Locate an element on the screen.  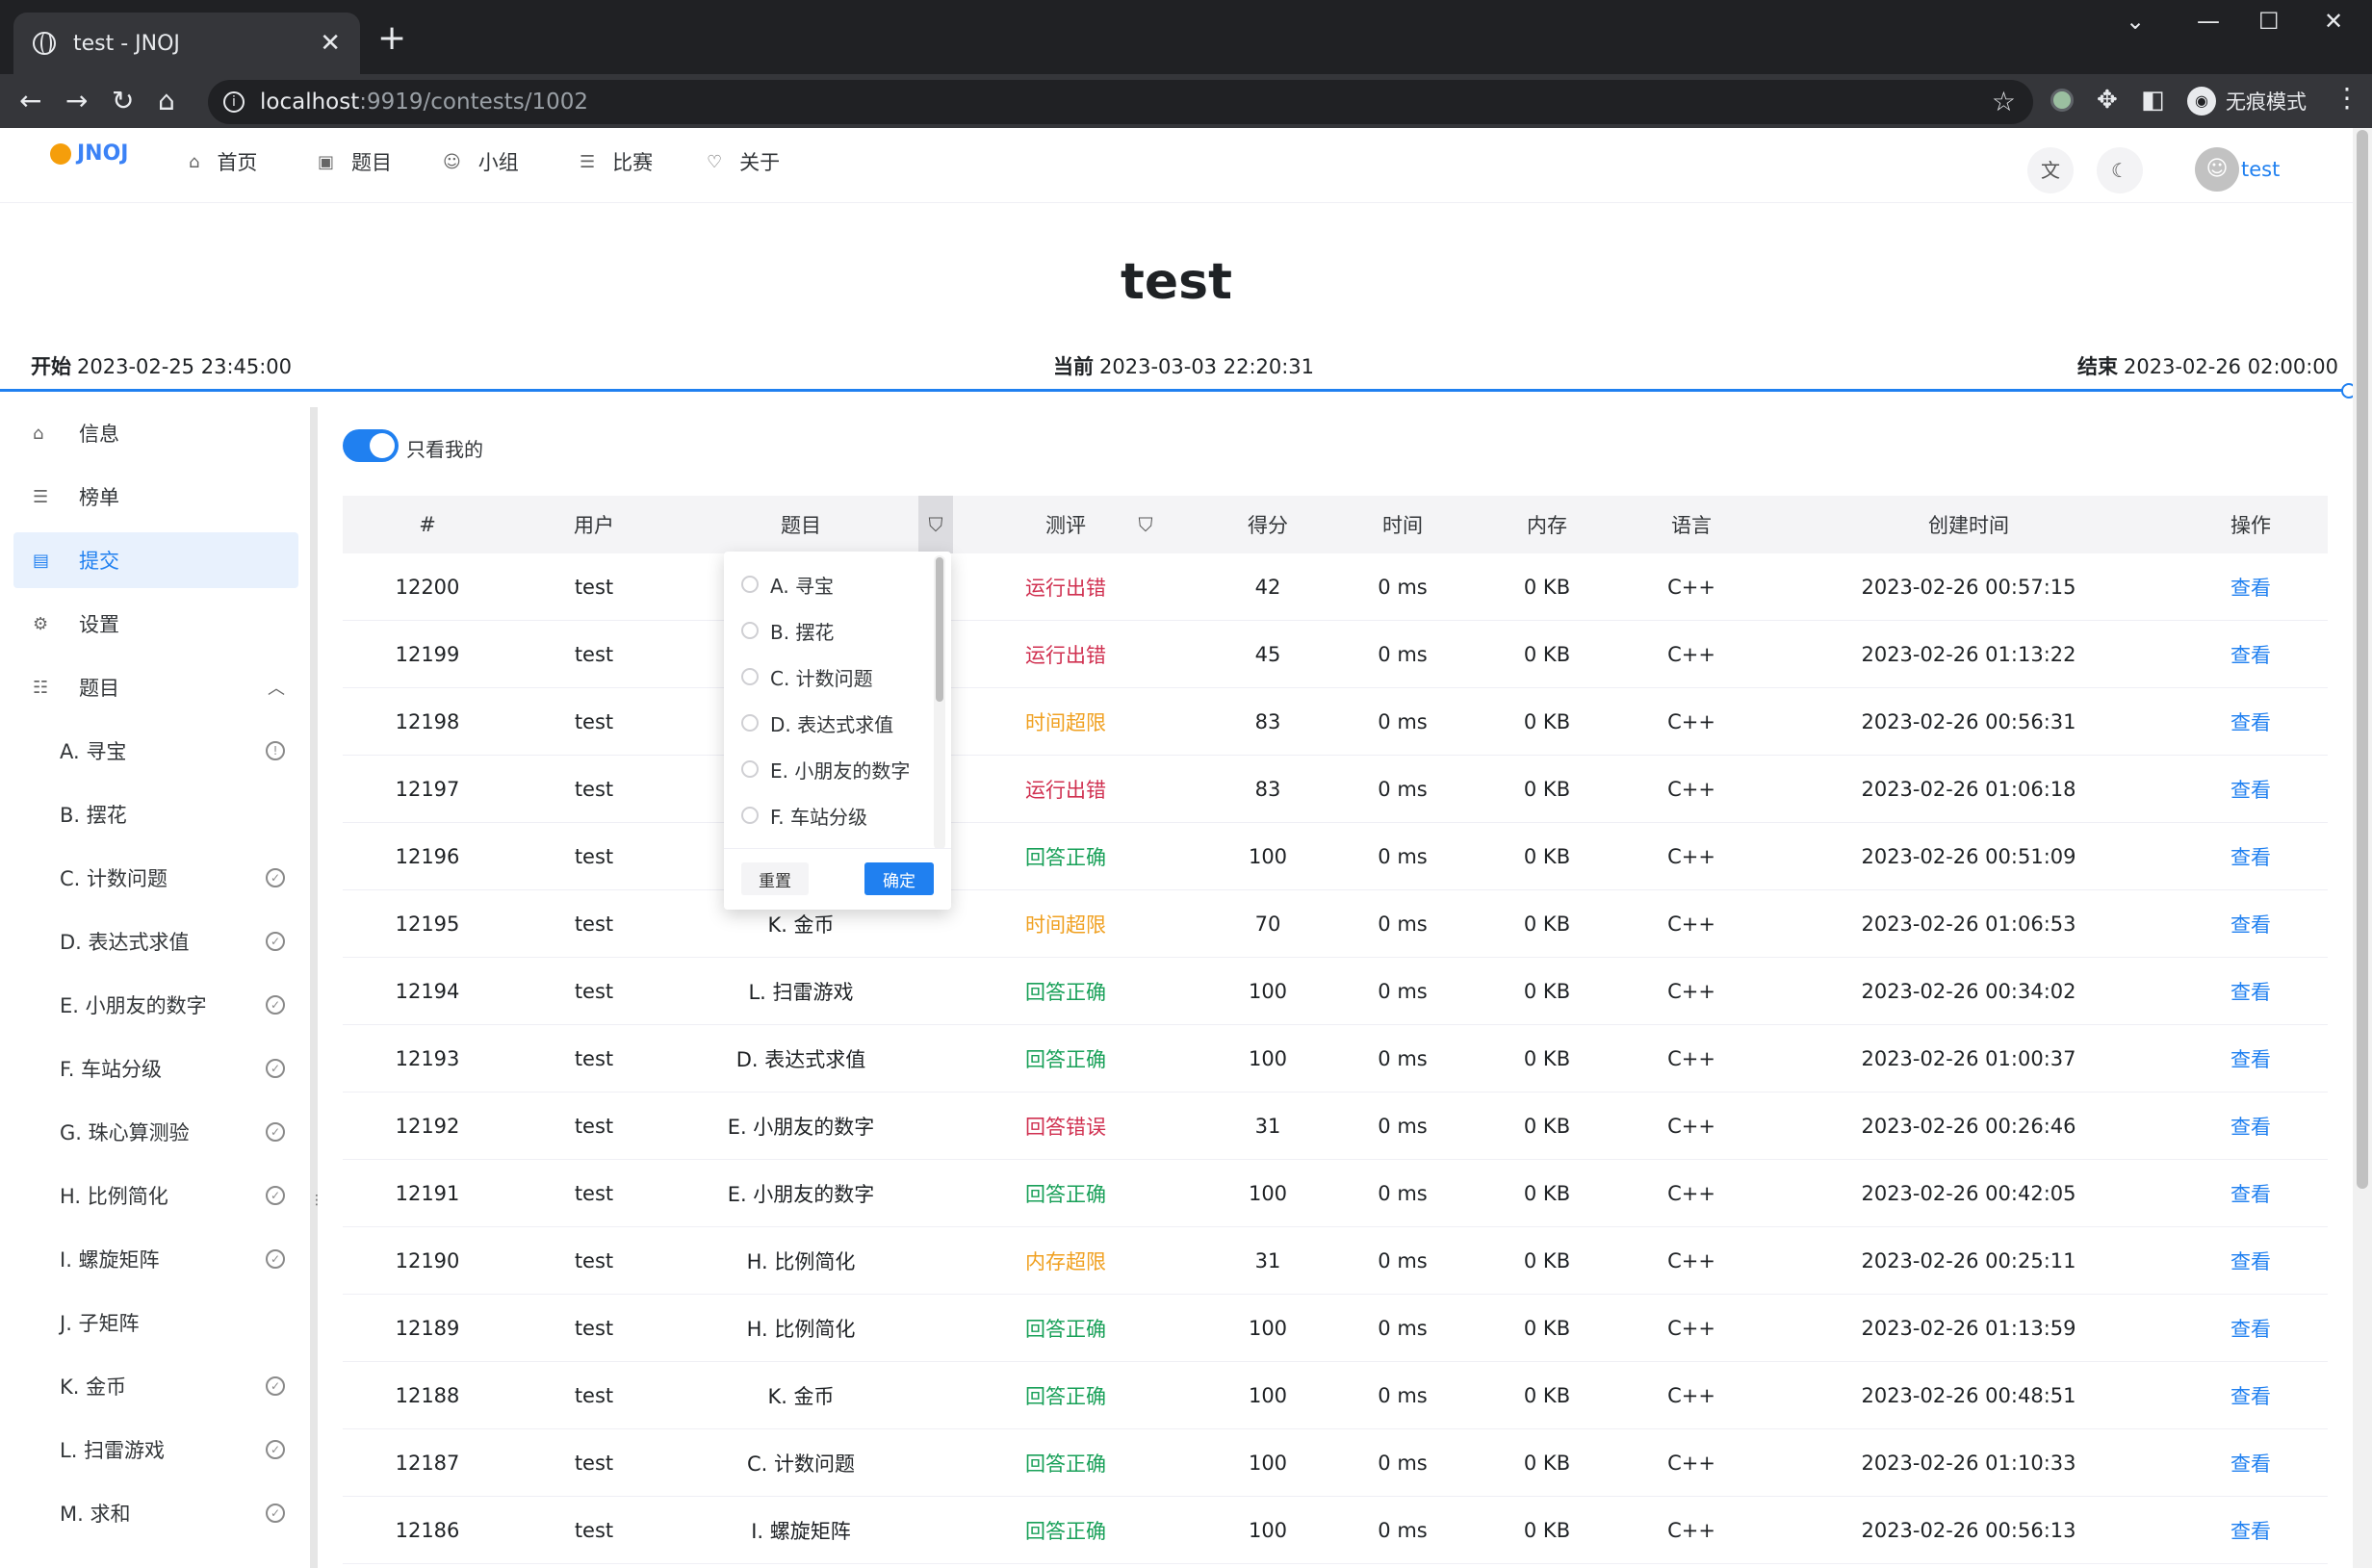
side-panel-icon: ◧ is located at coordinates (2153, 101).